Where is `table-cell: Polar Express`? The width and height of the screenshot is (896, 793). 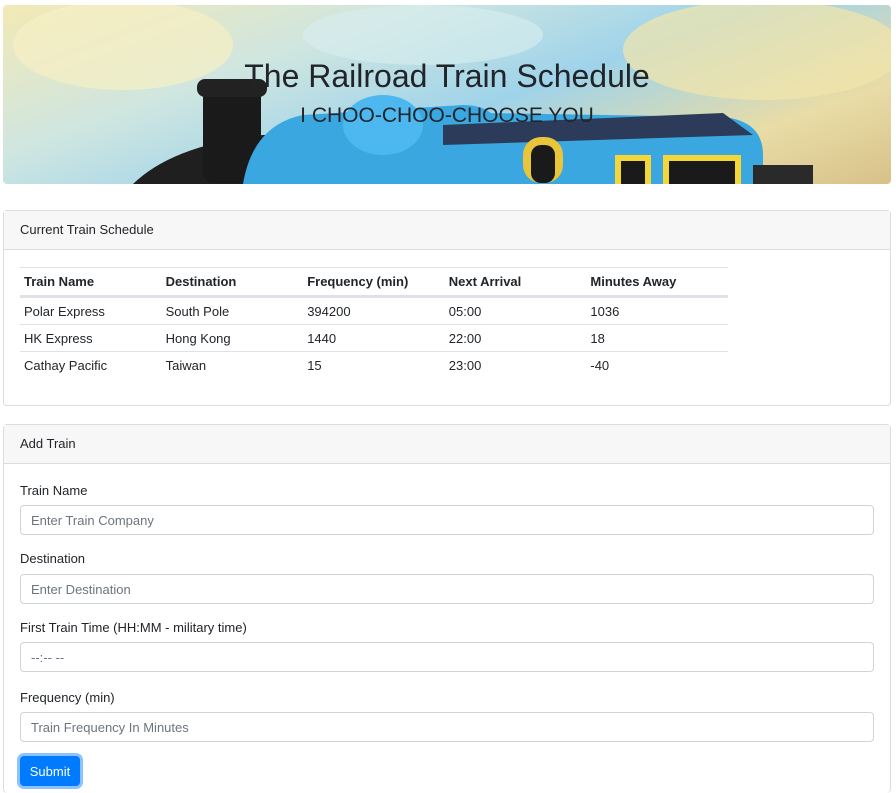
table-cell: Polar Express is located at coordinates (64, 311).